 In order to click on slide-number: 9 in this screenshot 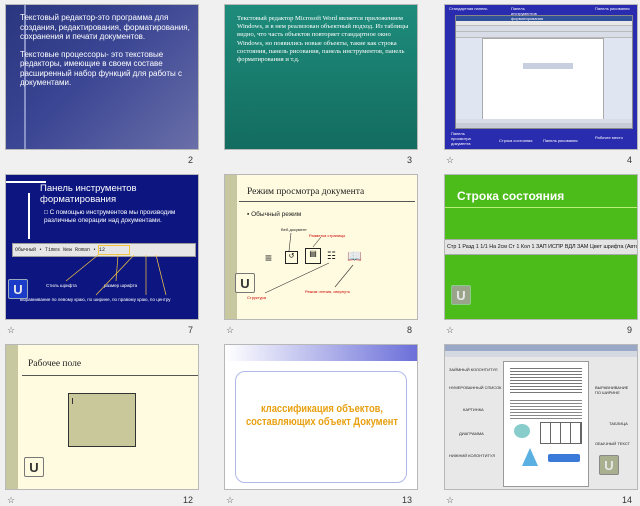, I will do `click(629, 330)`.